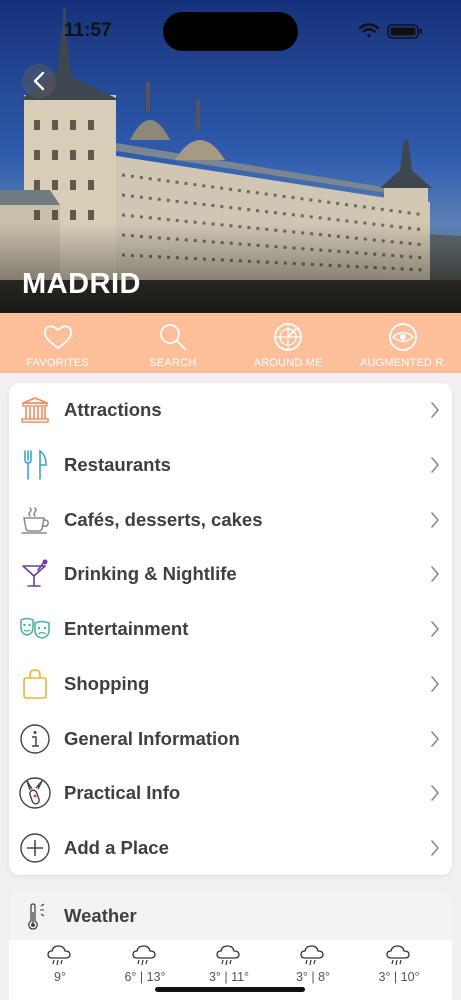  I want to click on augmented-reality-label: AUGMENTED R., so click(403, 363).